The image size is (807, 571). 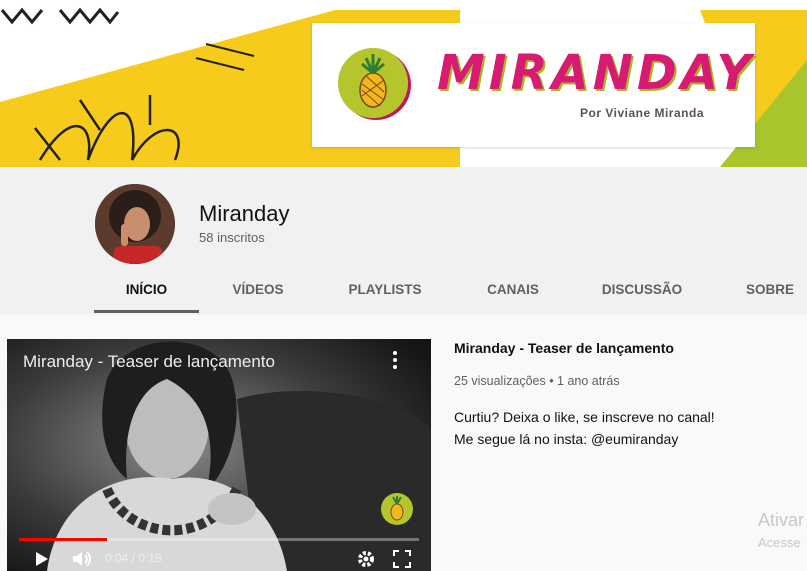 What do you see at coordinates (513, 293) in the screenshot?
I see `tab-canais: CANAIS` at bounding box center [513, 293].